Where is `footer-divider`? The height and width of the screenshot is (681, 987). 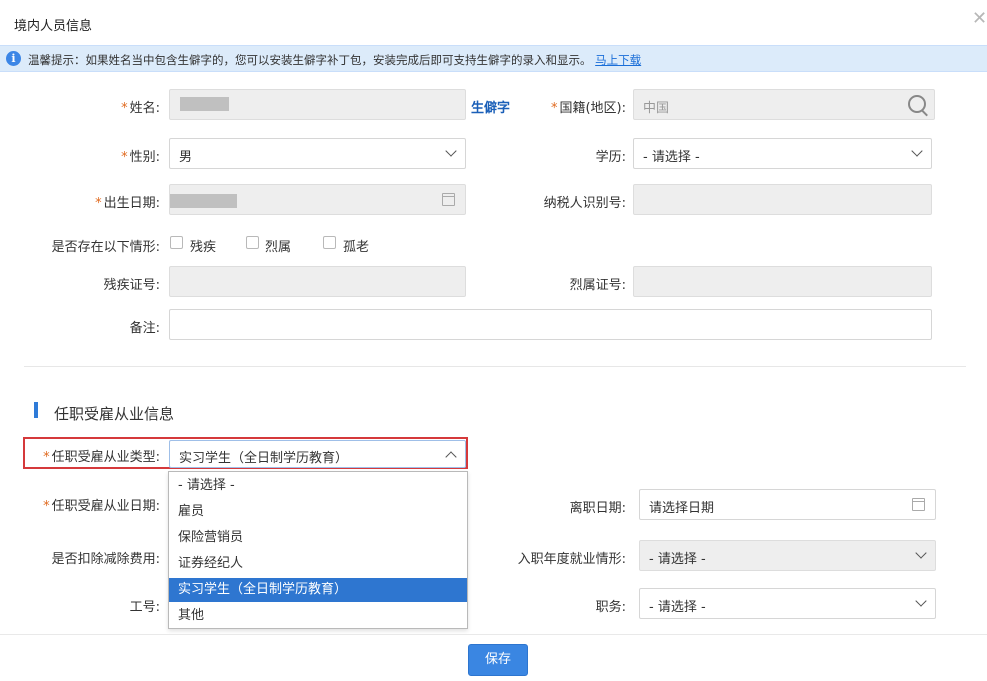
footer-divider is located at coordinates (493, 634).